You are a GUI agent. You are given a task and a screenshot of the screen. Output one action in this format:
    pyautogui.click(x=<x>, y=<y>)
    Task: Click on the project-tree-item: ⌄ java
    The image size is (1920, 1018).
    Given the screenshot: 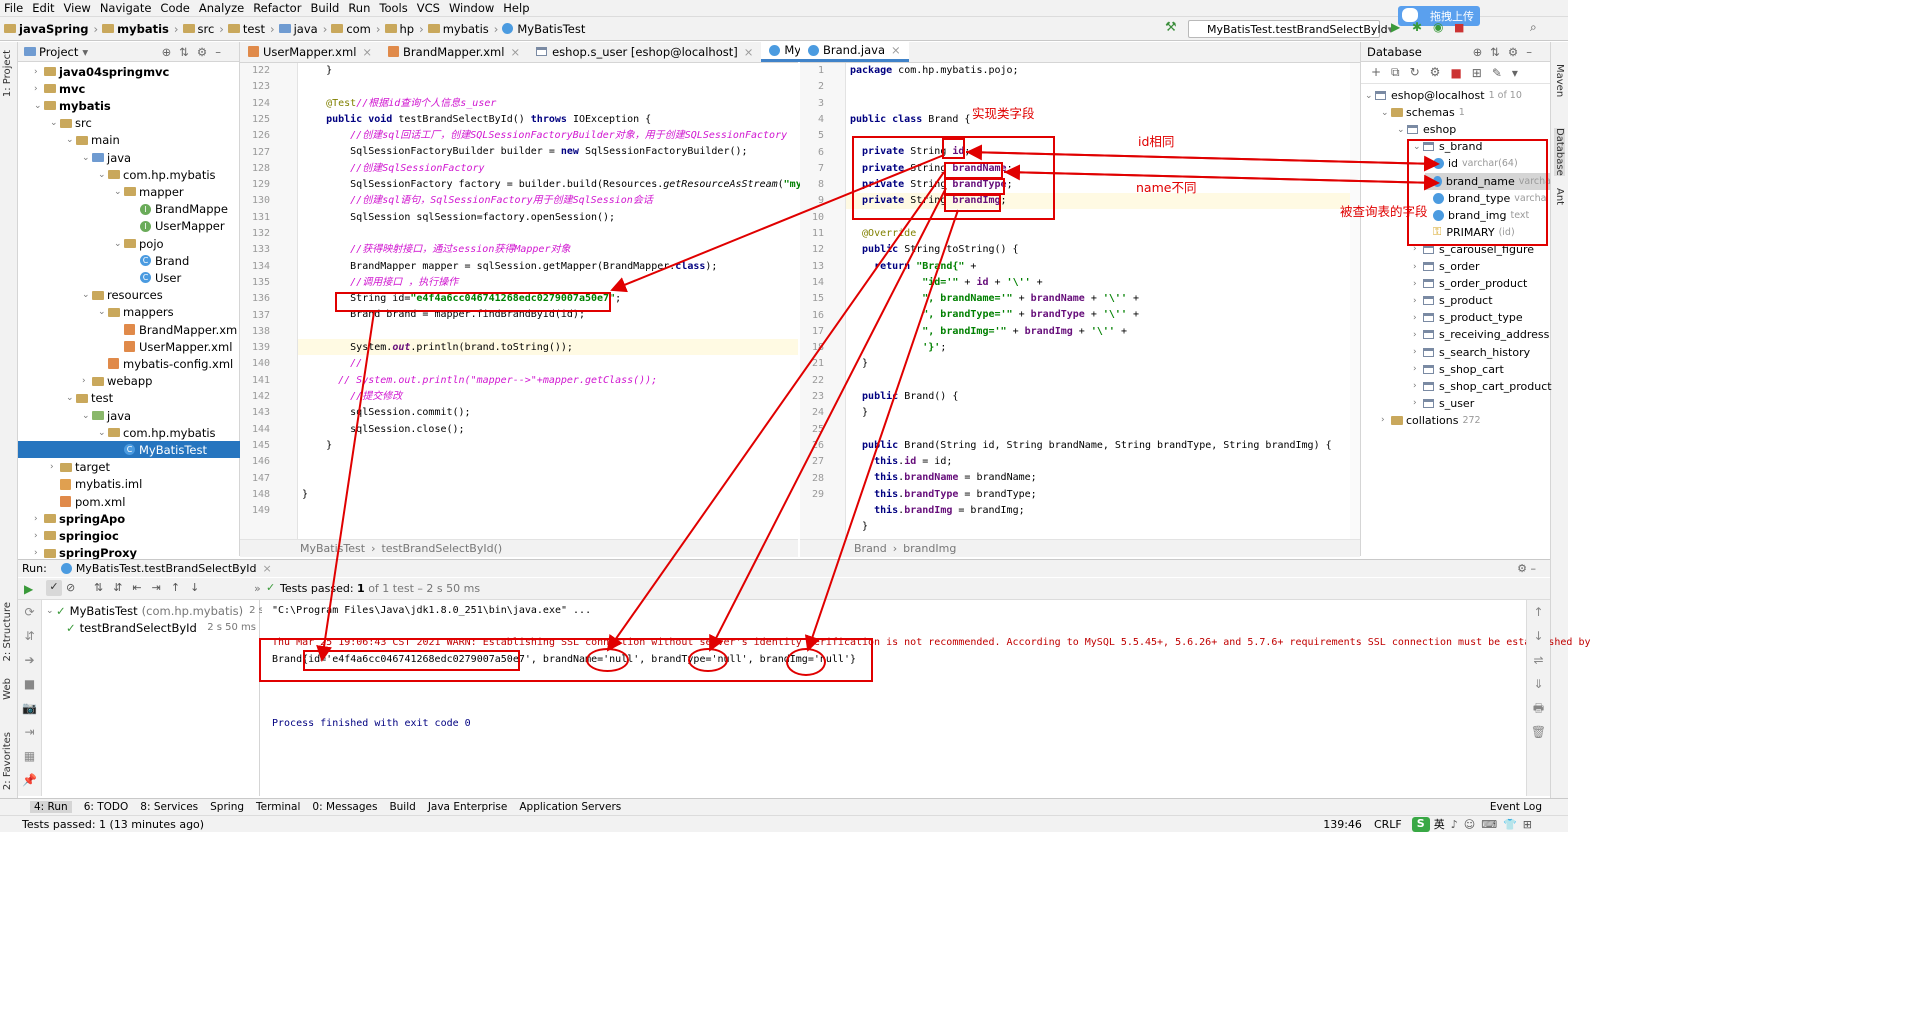 What is the action you would take?
    pyautogui.click(x=129, y=157)
    